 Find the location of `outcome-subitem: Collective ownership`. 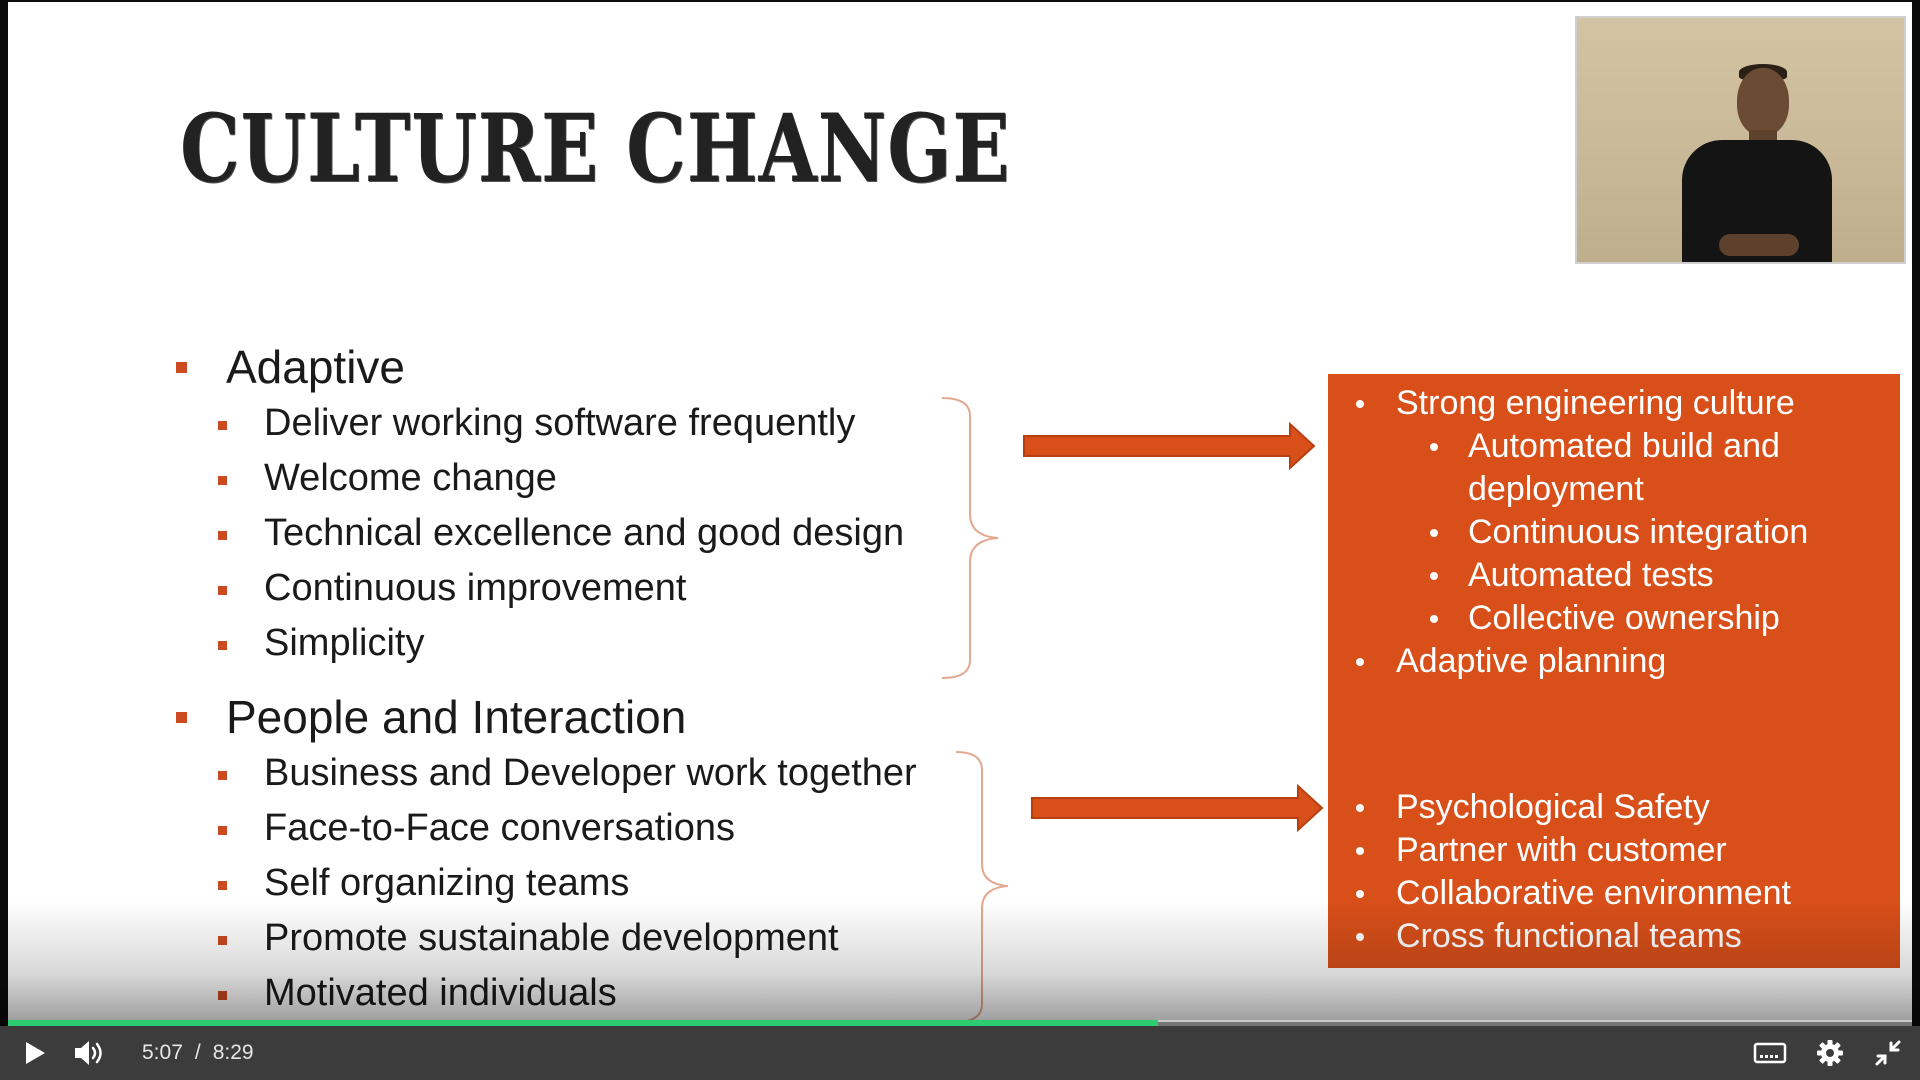

outcome-subitem: Collective ownership is located at coordinates (1605, 618).